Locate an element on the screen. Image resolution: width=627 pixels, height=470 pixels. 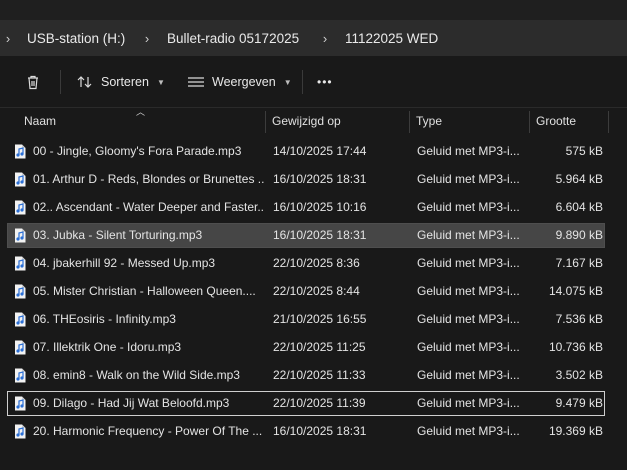
file-size: 9.479 kB is located at coordinates (579, 403).